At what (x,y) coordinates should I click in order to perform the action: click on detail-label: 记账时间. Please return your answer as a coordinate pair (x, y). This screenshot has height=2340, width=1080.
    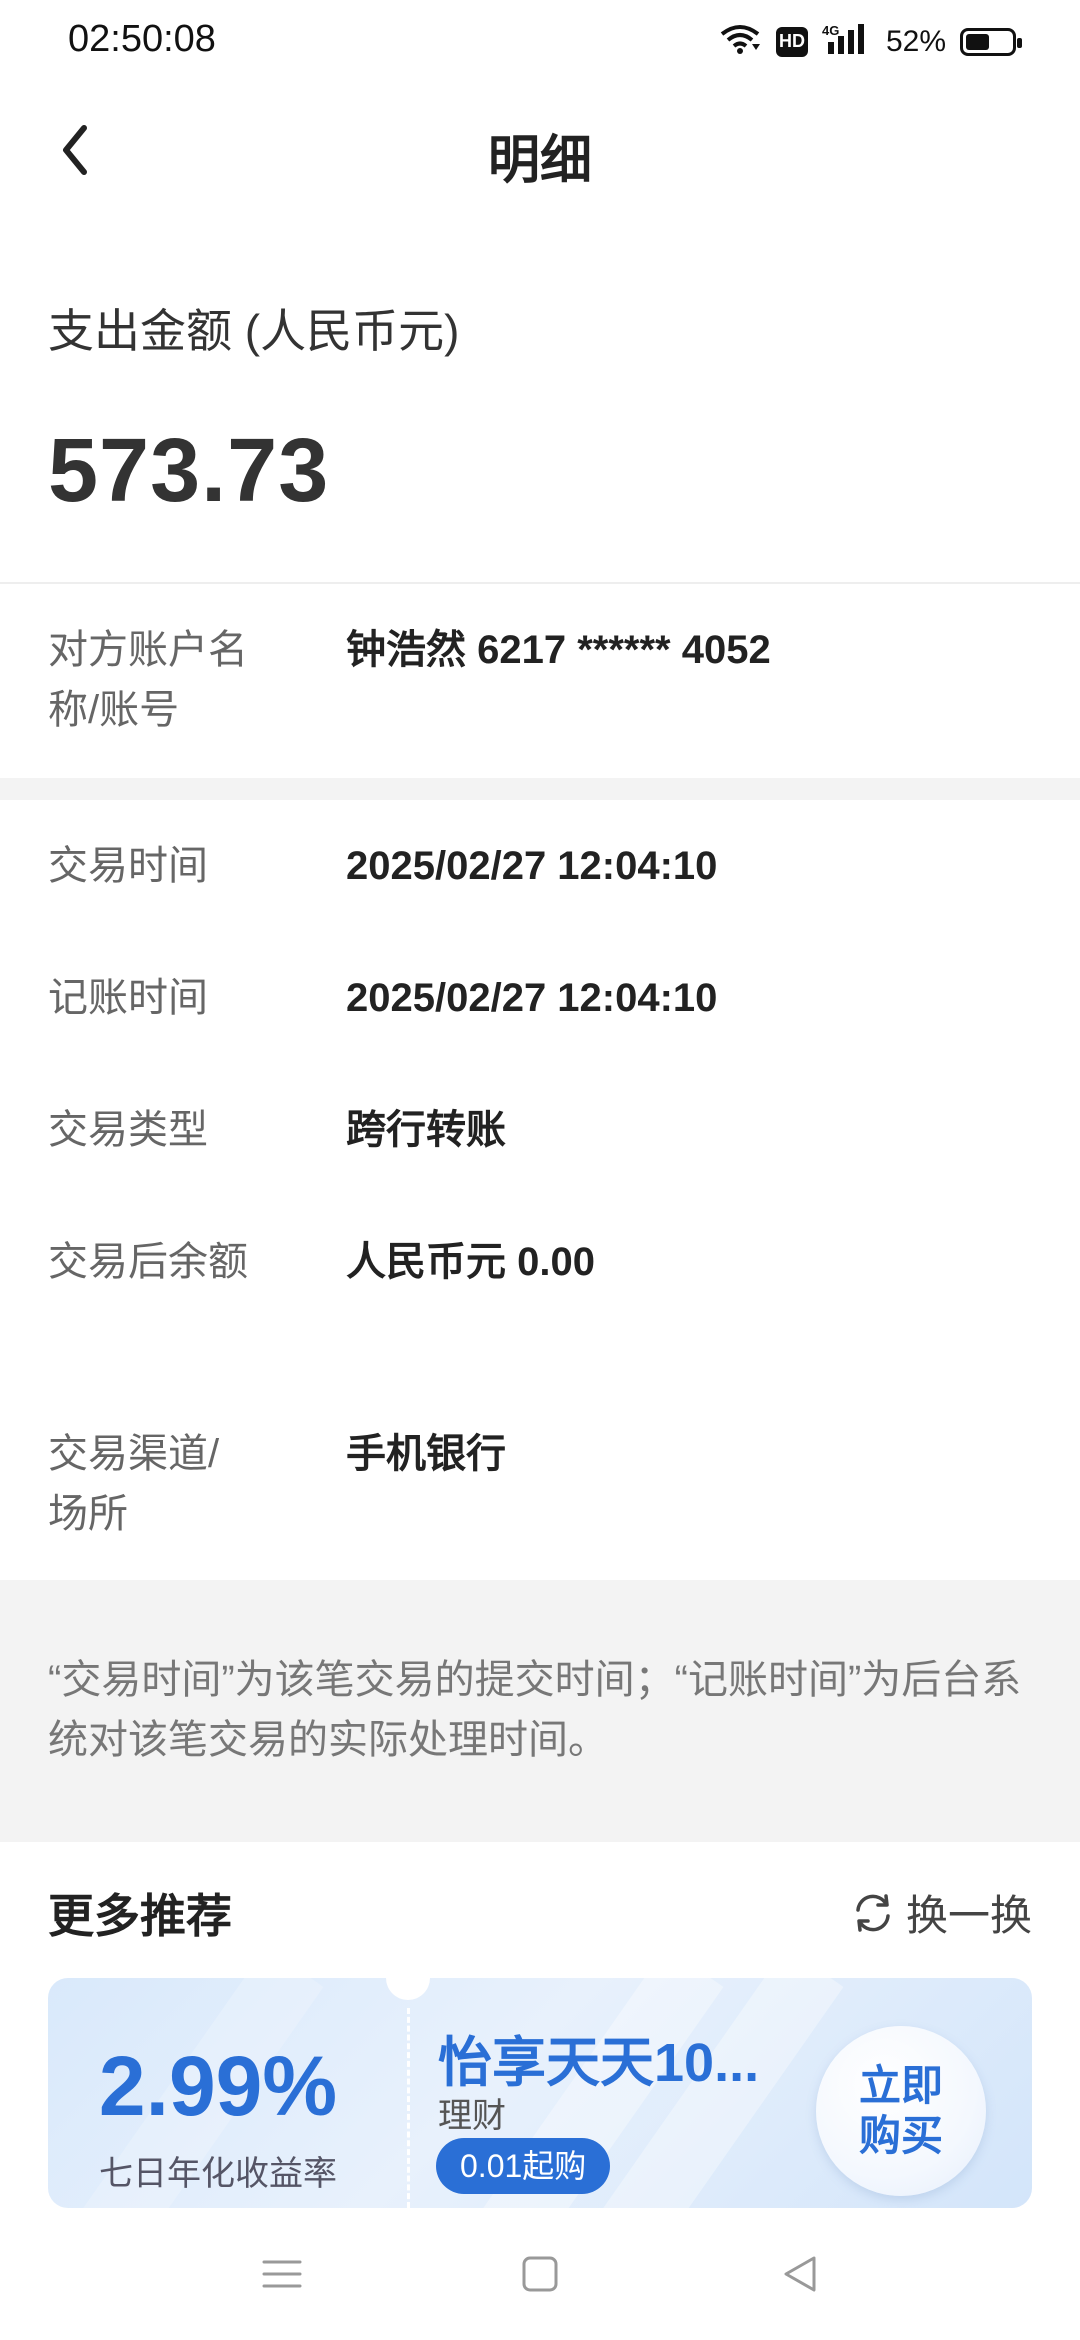
    Looking at the image, I should click on (128, 998).